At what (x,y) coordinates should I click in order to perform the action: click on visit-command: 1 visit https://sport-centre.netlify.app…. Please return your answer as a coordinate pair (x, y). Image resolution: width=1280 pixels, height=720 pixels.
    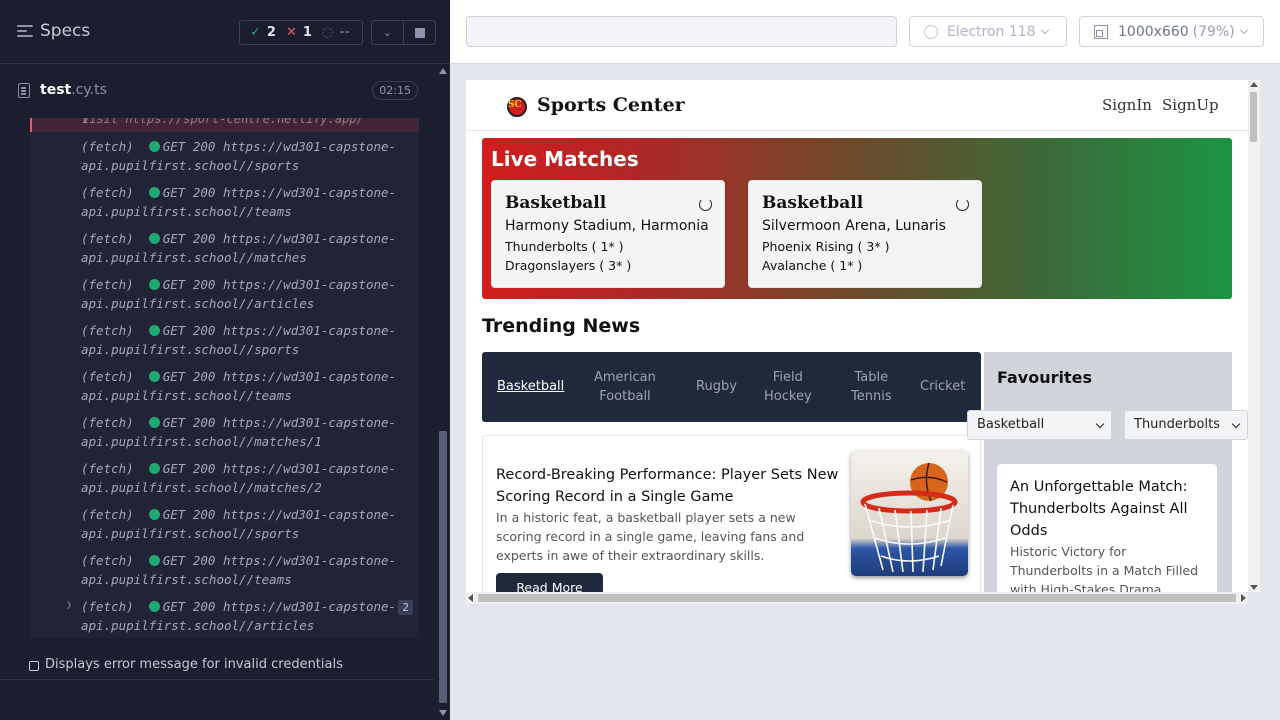
    Looking at the image, I should click on (224, 125).